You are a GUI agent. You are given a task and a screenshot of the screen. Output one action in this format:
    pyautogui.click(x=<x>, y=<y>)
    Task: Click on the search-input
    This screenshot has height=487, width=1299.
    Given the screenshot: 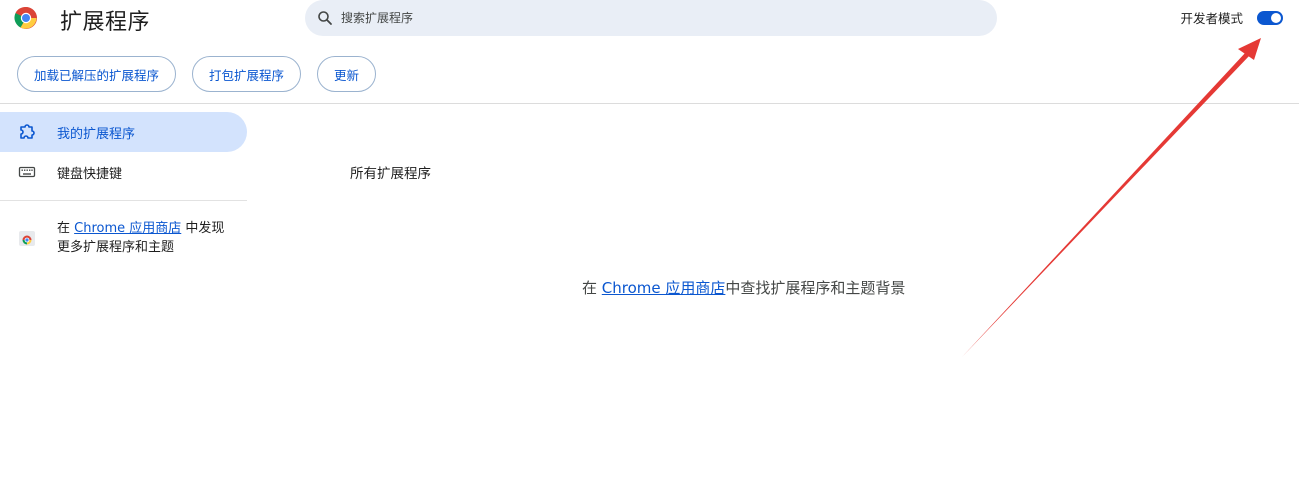 What is the action you would take?
    pyautogui.click(x=651, y=18)
    